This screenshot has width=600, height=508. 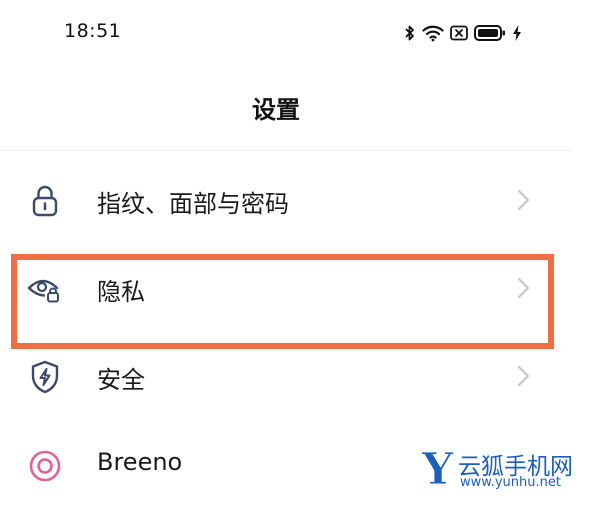 What do you see at coordinates (276, 110) in the screenshot?
I see `page-title: 设置` at bounding box center [276, 110].